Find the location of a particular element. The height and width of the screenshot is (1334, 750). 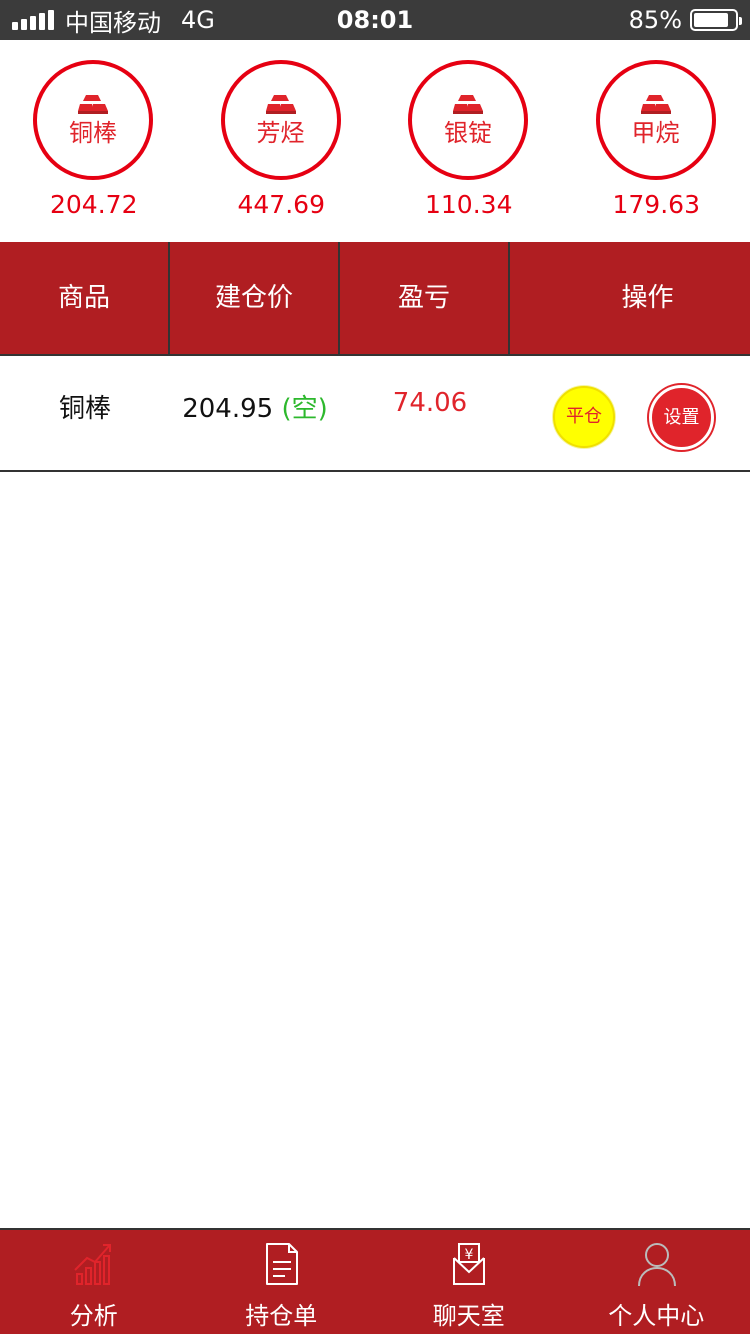

tab-bar: 分析 持仓单 ¥ 聊天室 个人中心 is located at coordinates (375, 1281).